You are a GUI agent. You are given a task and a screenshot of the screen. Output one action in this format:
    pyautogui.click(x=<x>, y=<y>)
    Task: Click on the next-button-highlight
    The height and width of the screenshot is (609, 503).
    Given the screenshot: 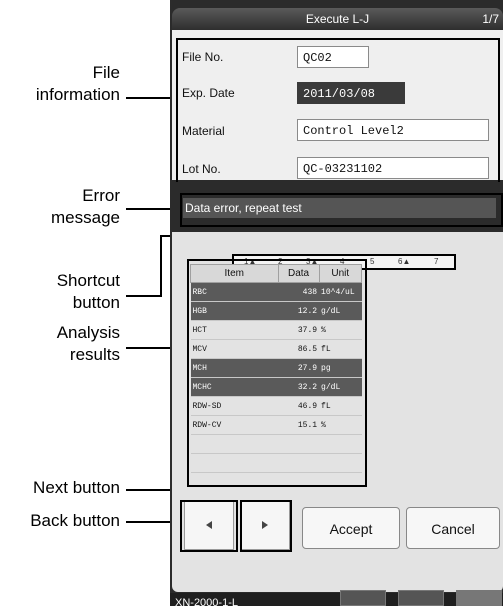 What is the action you would take?
    pyautogui.click(x=266, y=526)
    